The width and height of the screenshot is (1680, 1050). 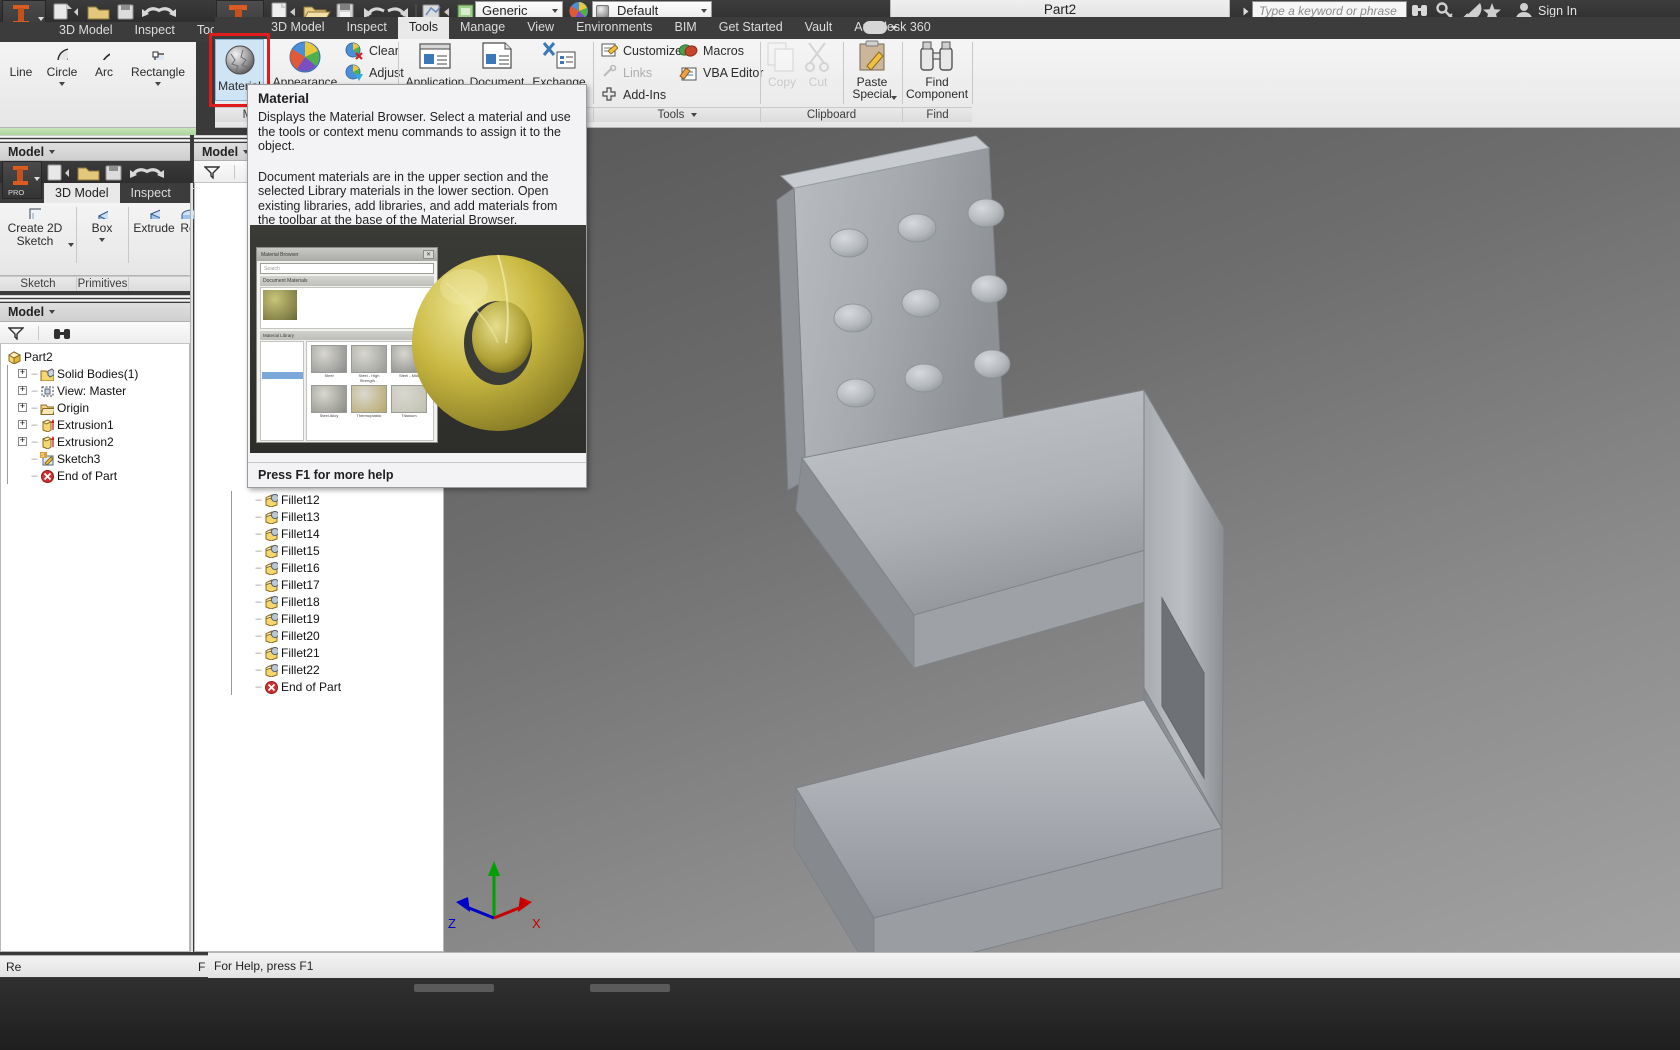 I want to click on cut-button: Cut, so click(x=818, y=64).